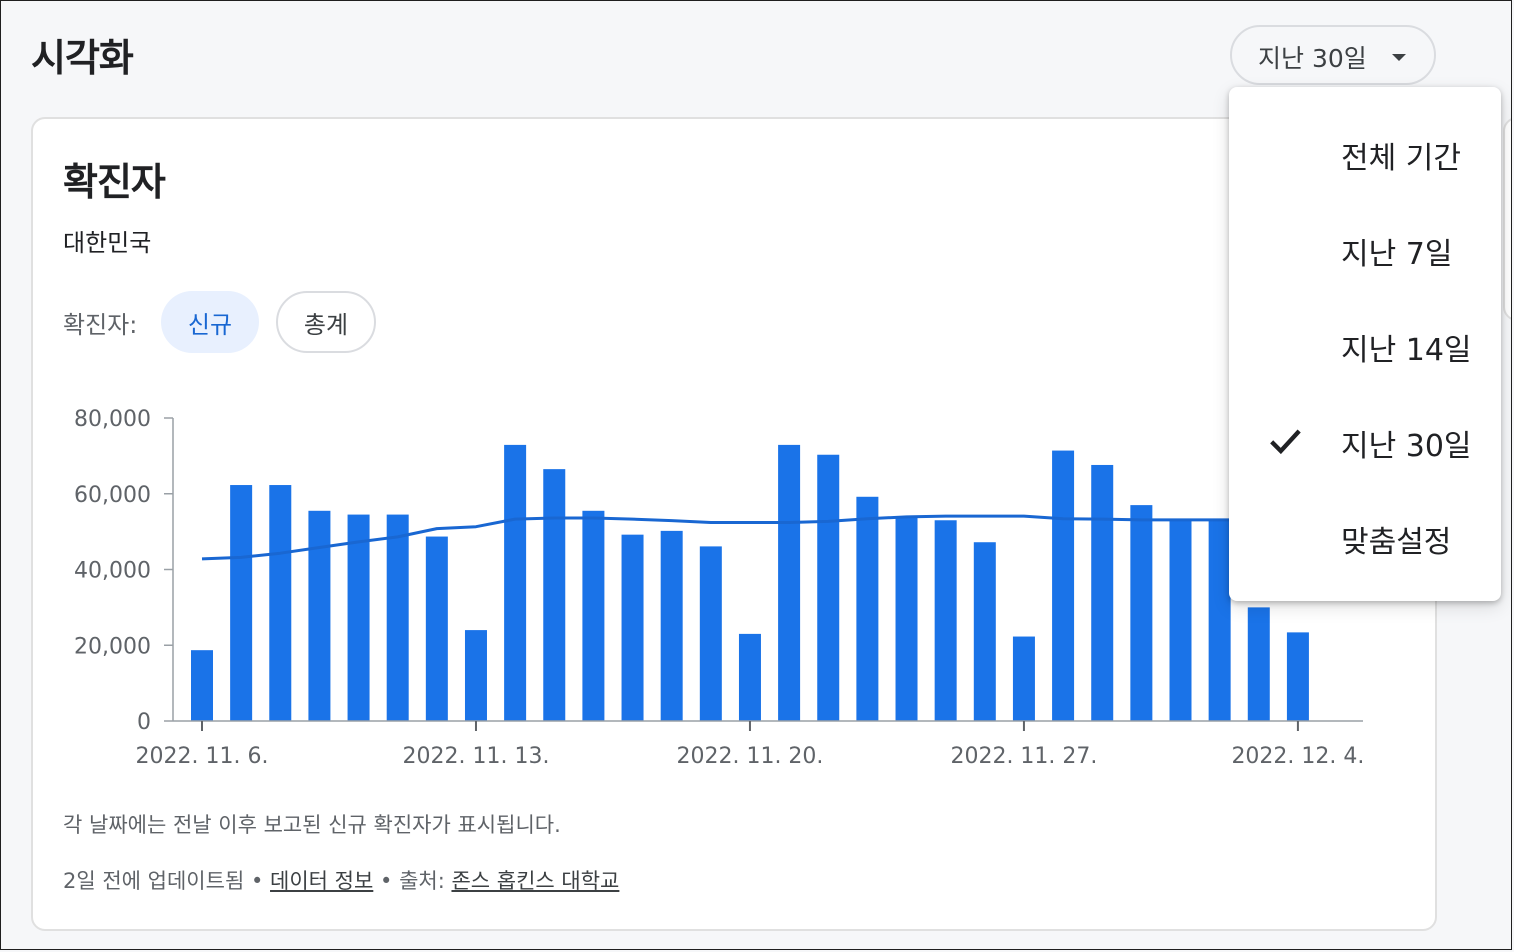  What do you see at coordinates (112, 646) in the screenshot?
I see `y-tick-label: 20,000` at bounding box center [112, 646].